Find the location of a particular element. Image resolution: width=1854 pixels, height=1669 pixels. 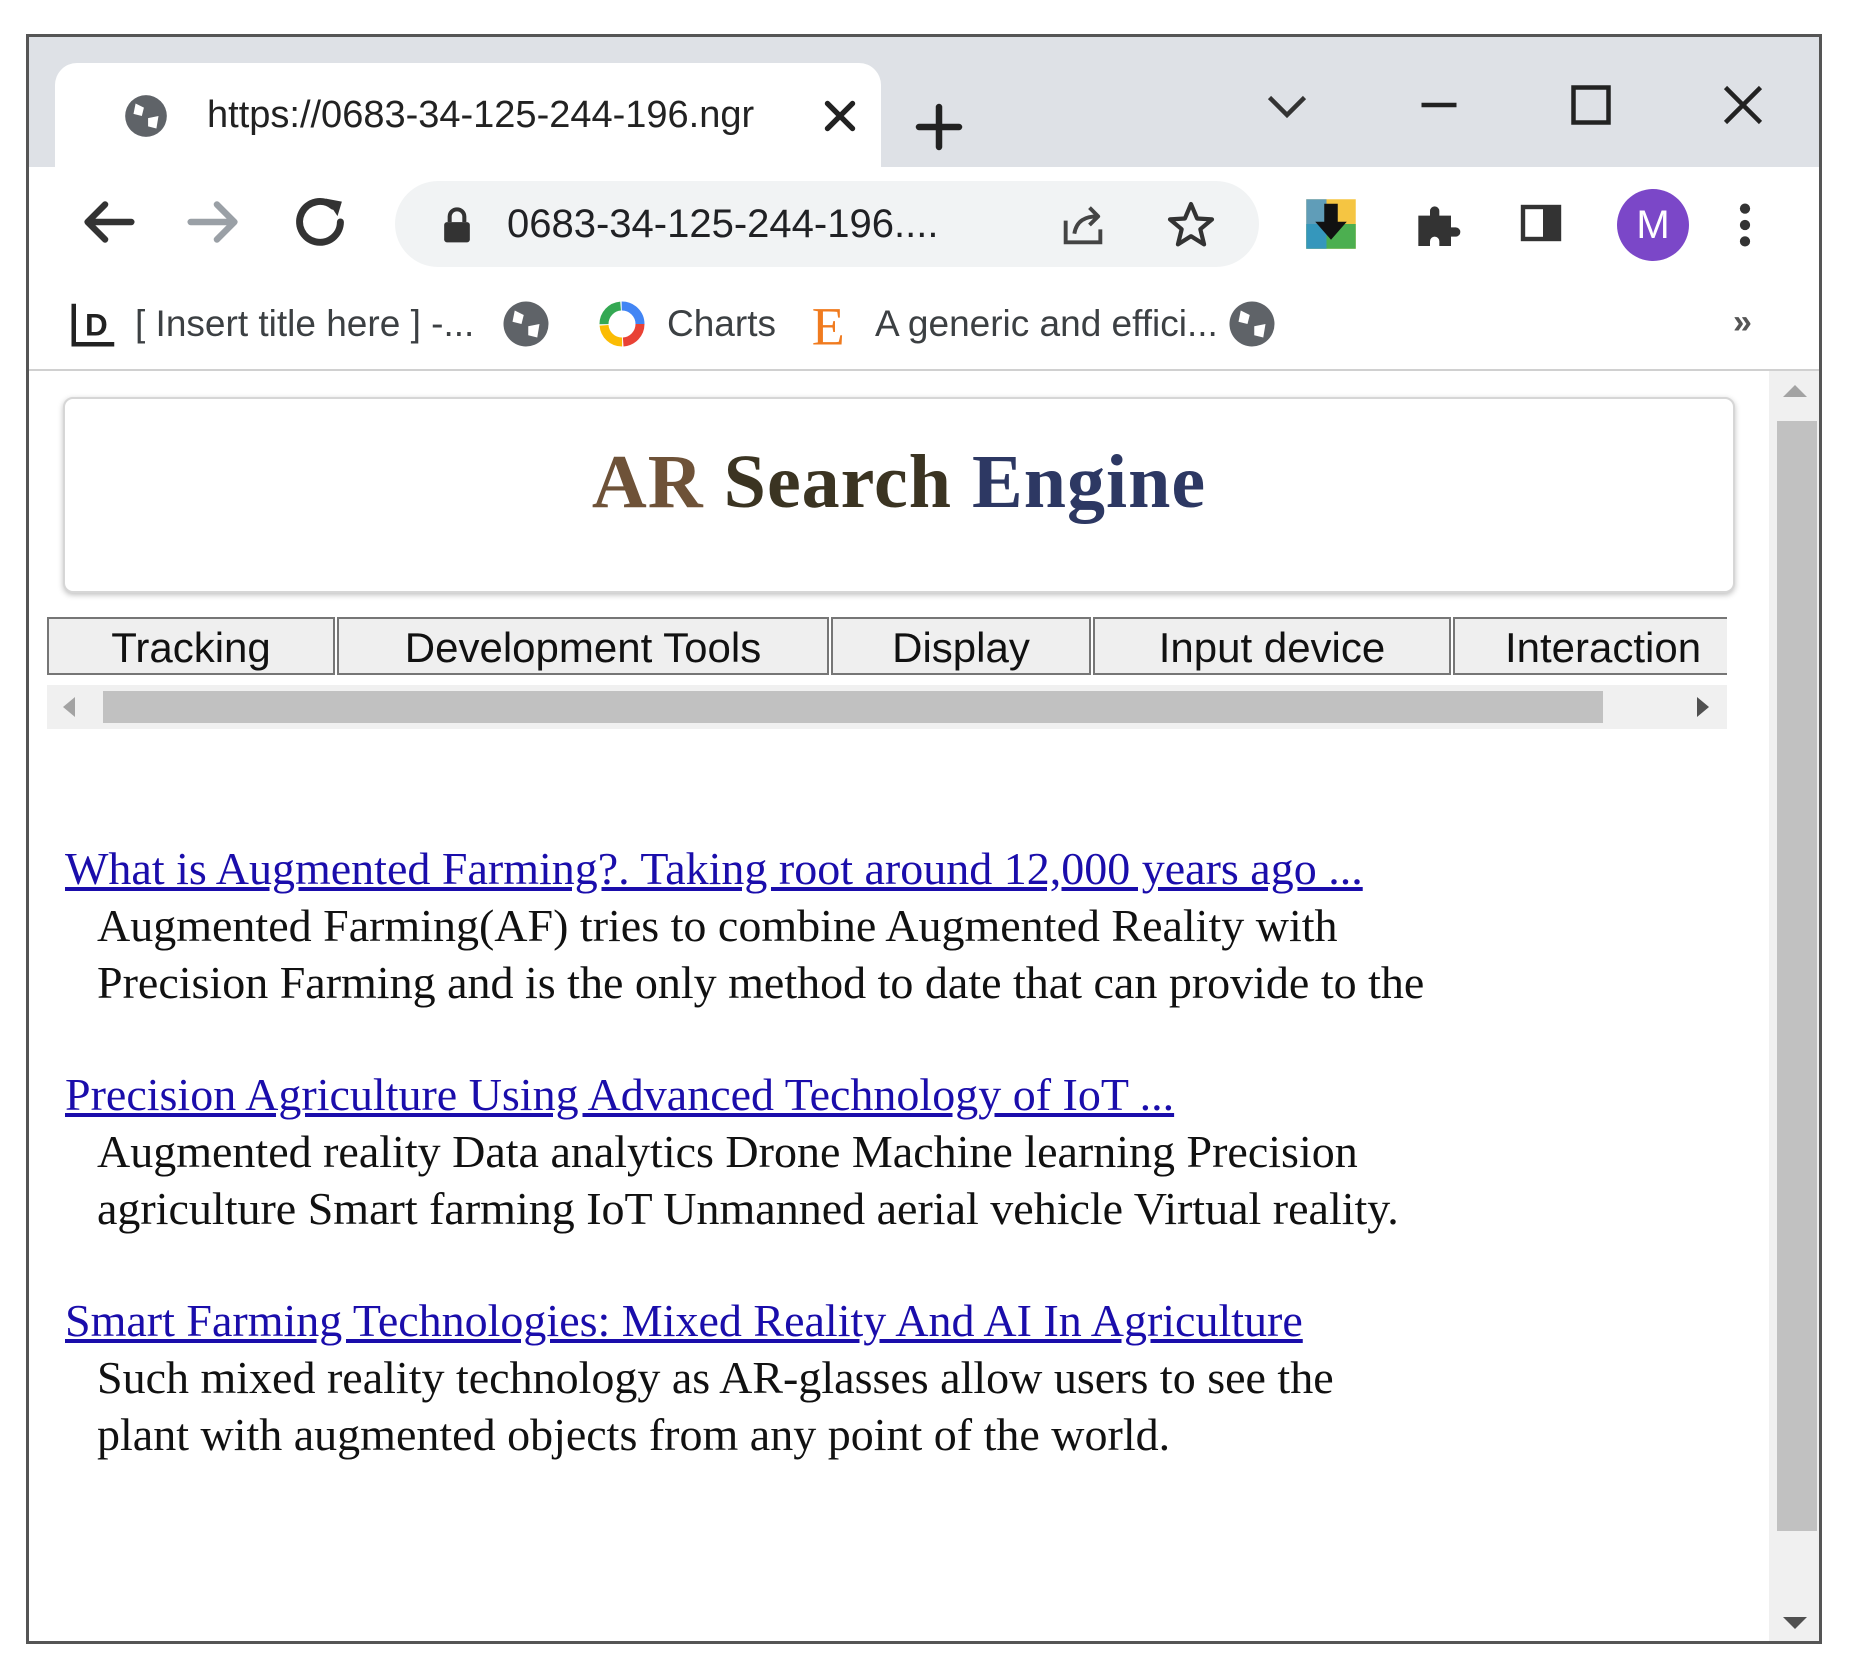

new-tab-icon is located at coordinates (939, 127).